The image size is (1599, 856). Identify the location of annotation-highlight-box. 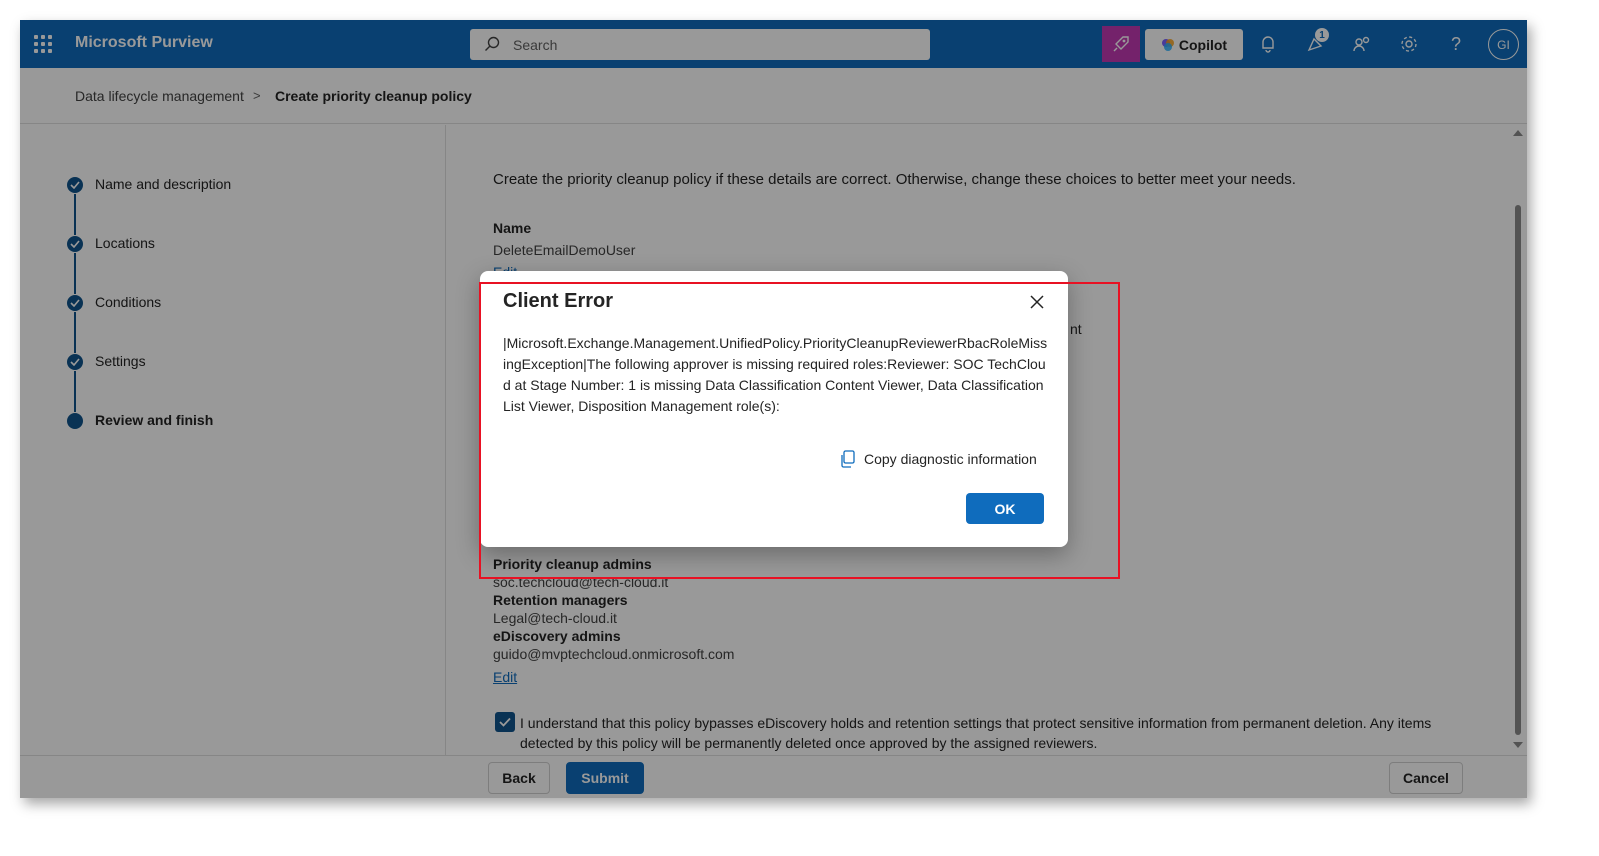
(799, 430).